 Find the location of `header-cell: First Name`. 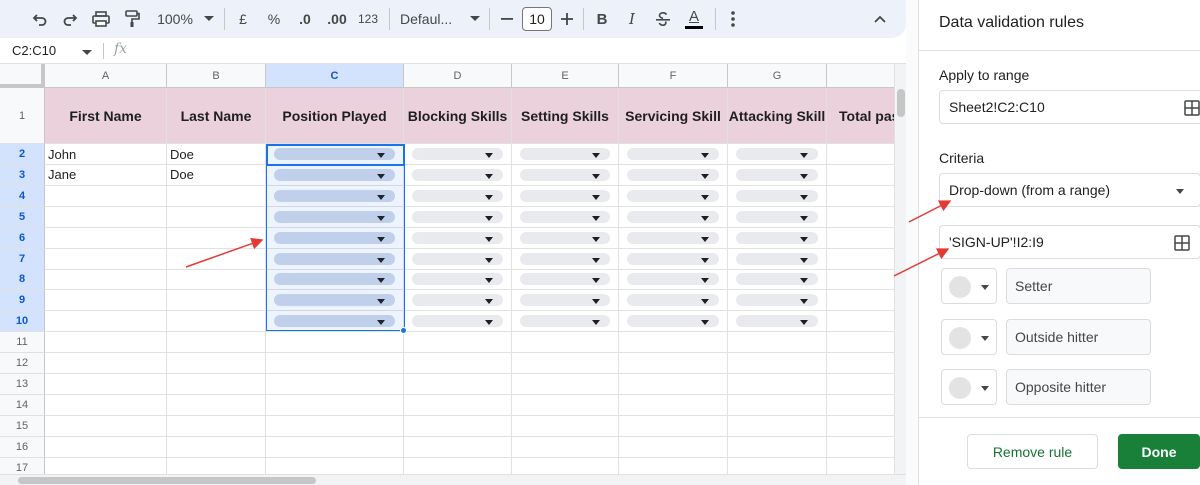

header-cell: First Name is located at coordinates (106, 116).